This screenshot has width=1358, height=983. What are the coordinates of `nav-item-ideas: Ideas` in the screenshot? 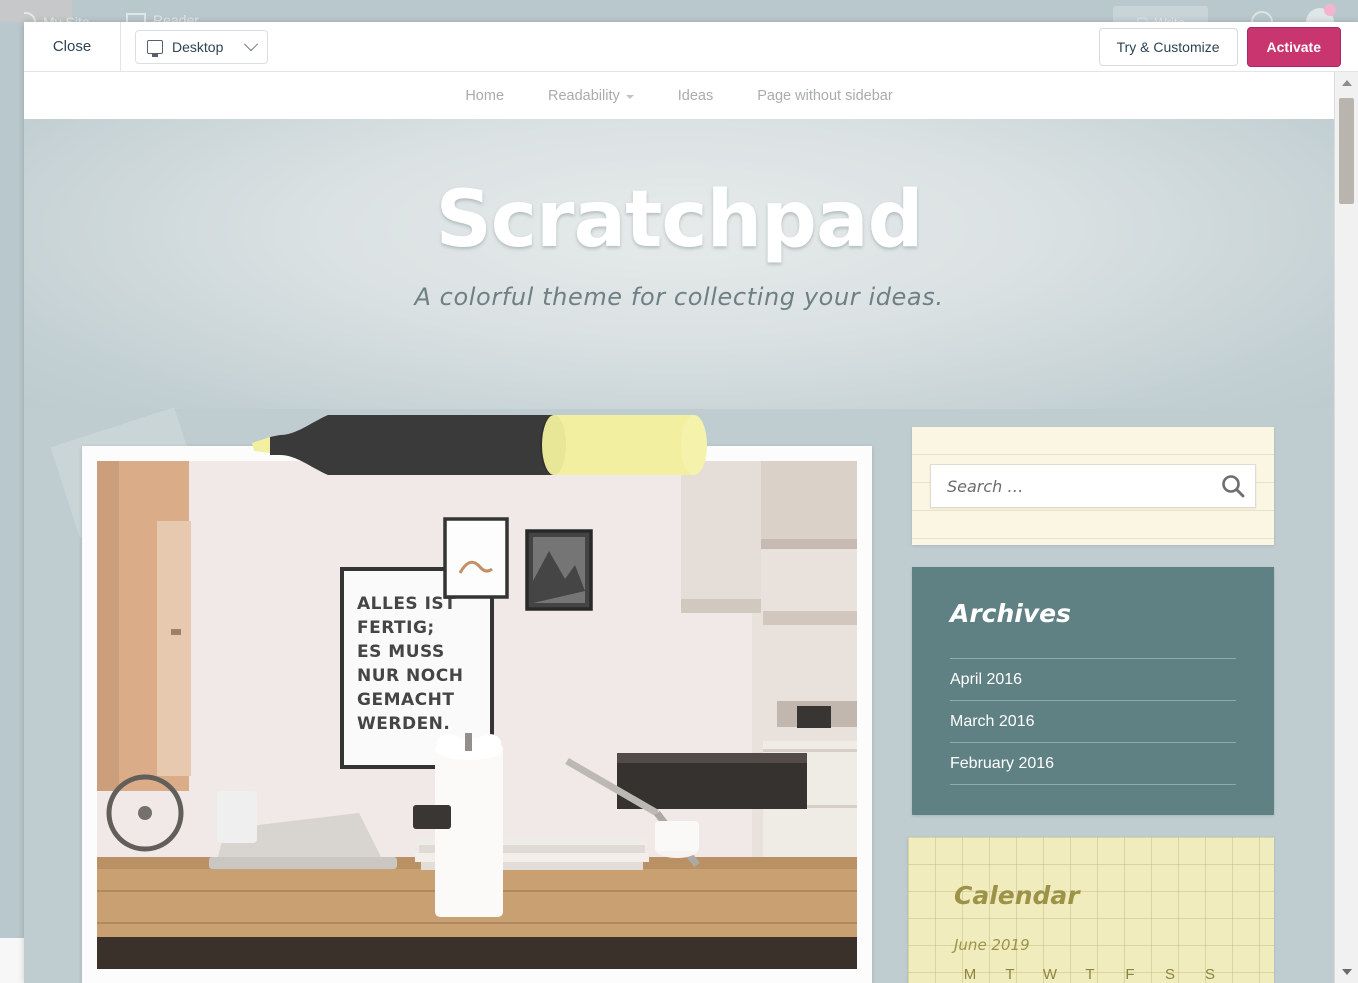 It's located at (695, 96).